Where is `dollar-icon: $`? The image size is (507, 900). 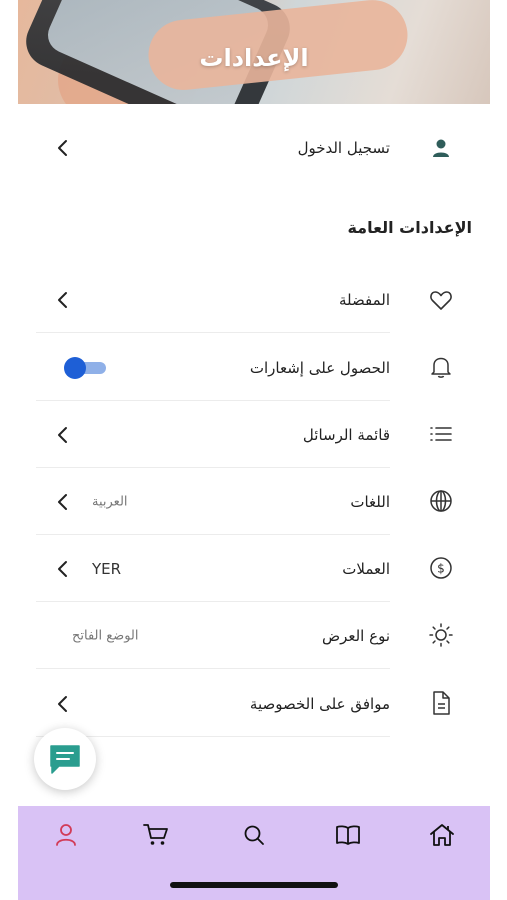 dollar-icon: $ is located at coordinates (441, 568).